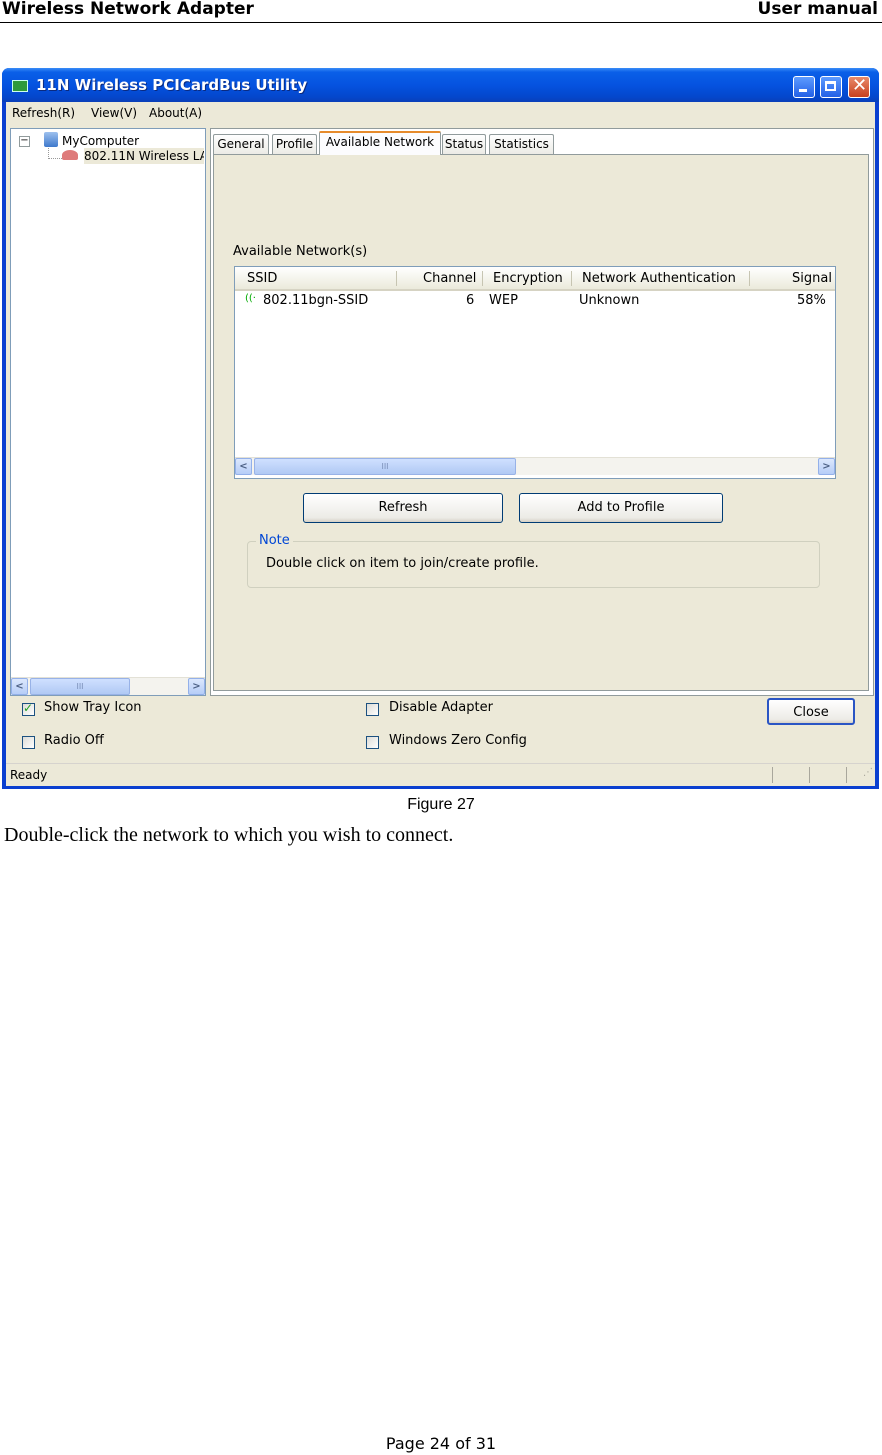 The width and height of the screenshot is (882, 1455). Describe the element at coordinates (441, 804) in the screenshot. I see `figure-caption: Figure 27` at that location.